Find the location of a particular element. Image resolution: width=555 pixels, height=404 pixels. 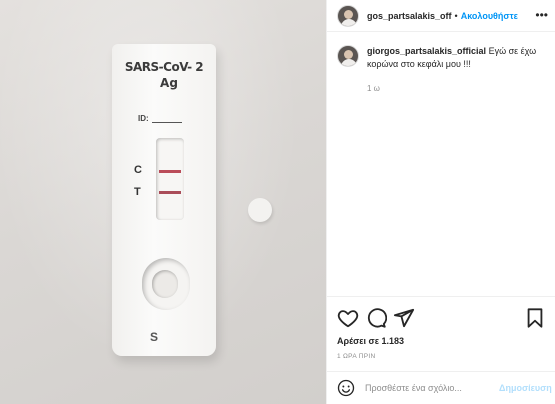

comment-input is located at coordinates (430, 388).